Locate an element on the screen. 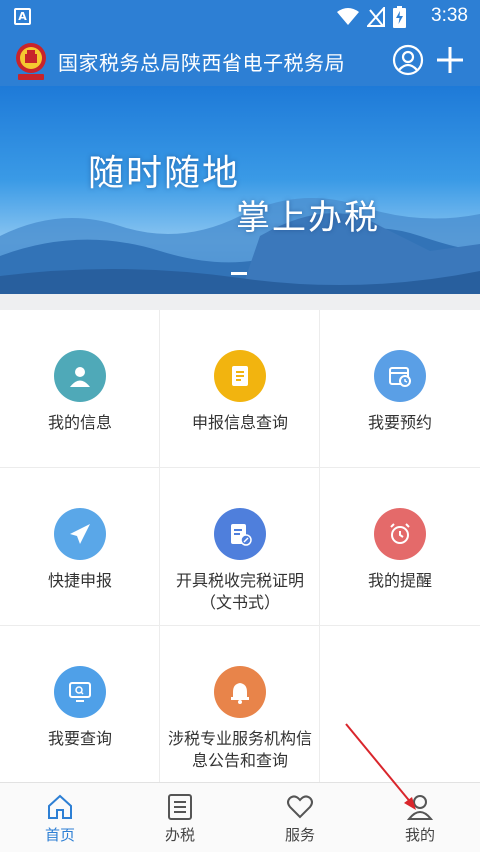  app-notification-icon: A is located at coordinates (22, 16).